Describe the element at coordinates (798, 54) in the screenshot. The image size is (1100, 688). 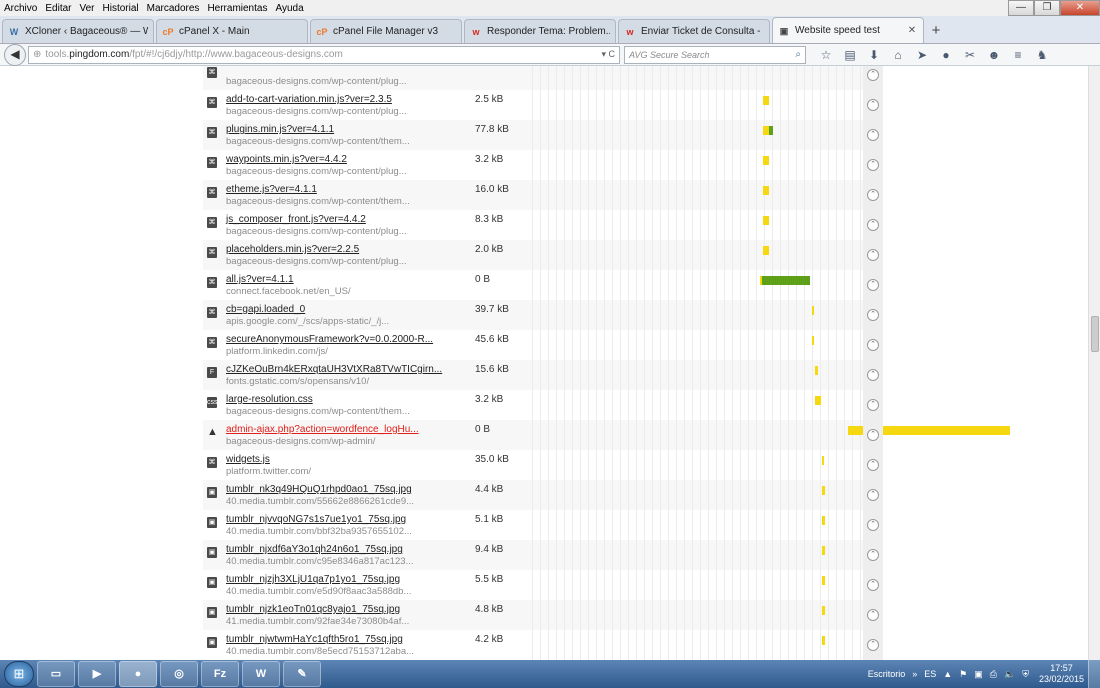
I see `search-icon: ⌕` at that location.